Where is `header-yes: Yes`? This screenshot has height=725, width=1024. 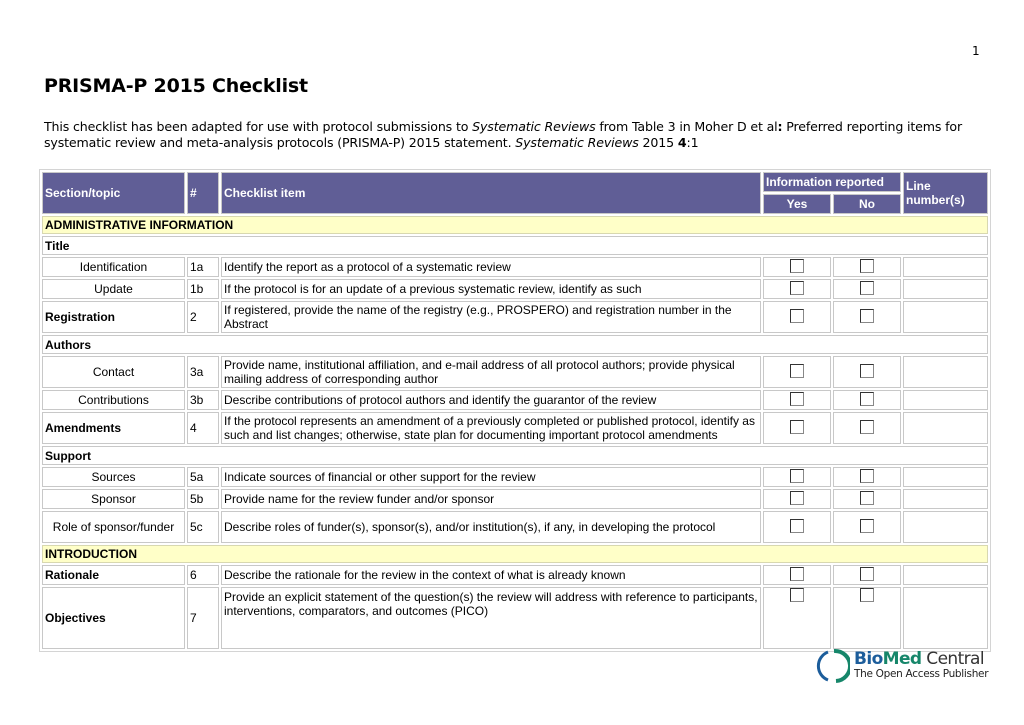 header-yes: Yes is located at coordinates (797, 204).